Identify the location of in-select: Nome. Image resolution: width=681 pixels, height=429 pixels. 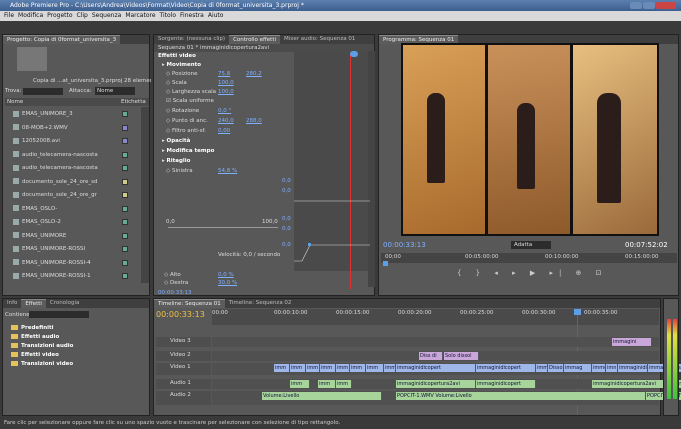
(115, 91).